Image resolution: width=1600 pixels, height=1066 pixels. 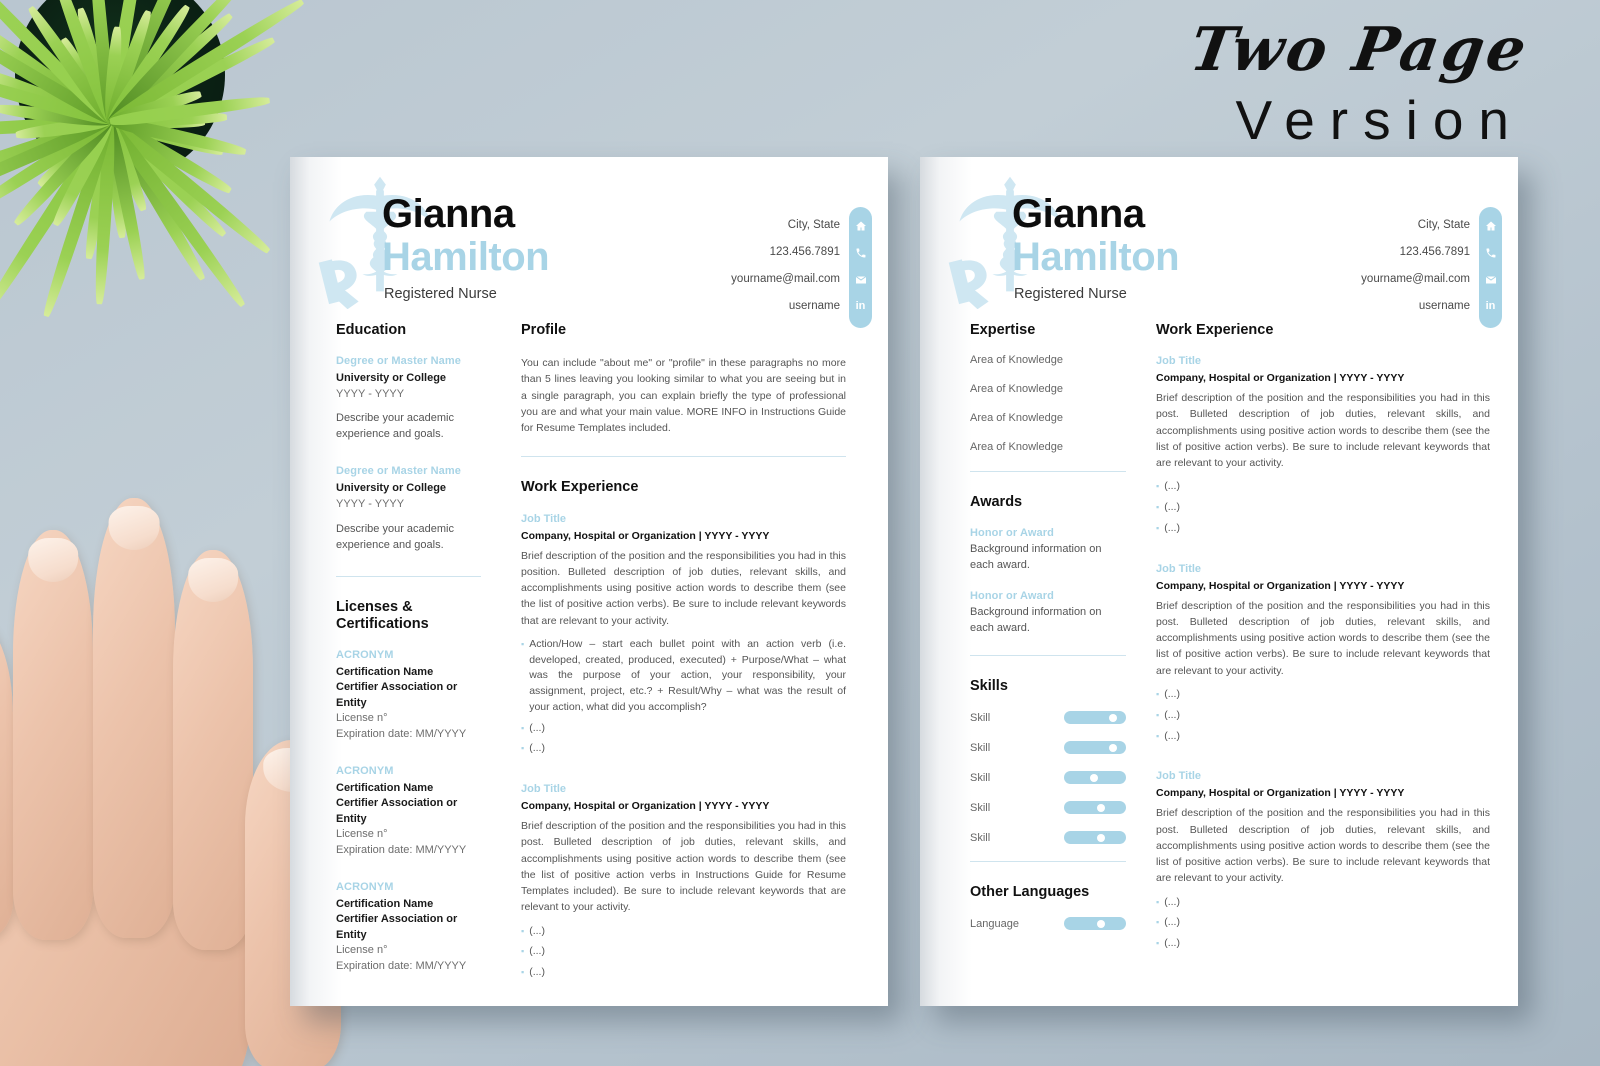 I want to click on contact-city: City, State, so click(x=1443, y=224).